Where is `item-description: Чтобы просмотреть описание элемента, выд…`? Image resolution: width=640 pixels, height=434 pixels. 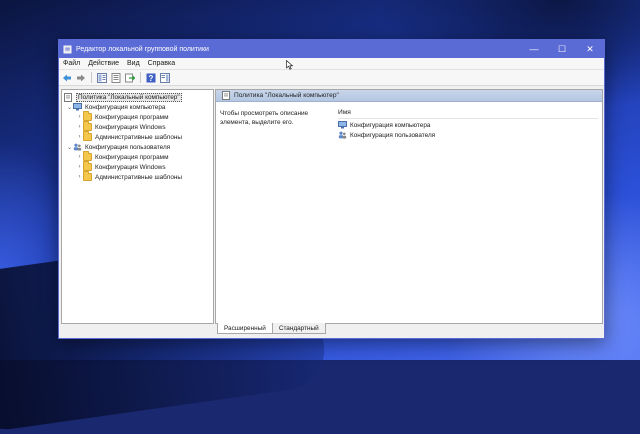 item-description: Чтобы просмотреть описание элемента, выд… is located at coordinates (264, 118).